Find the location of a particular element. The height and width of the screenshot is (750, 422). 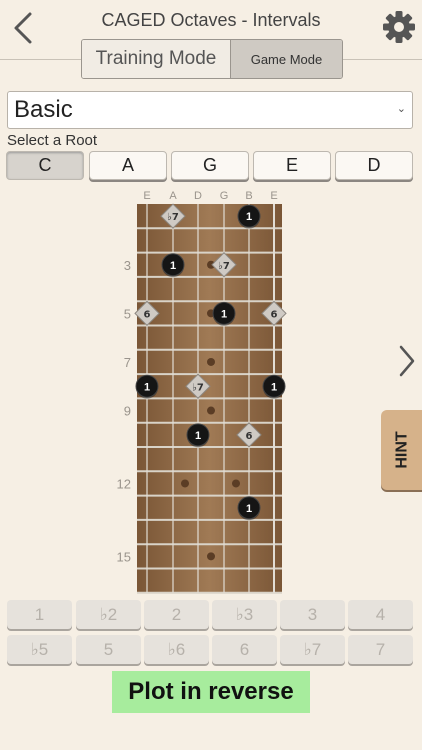

hint-label: HINT is located at coordinates (402, 450).